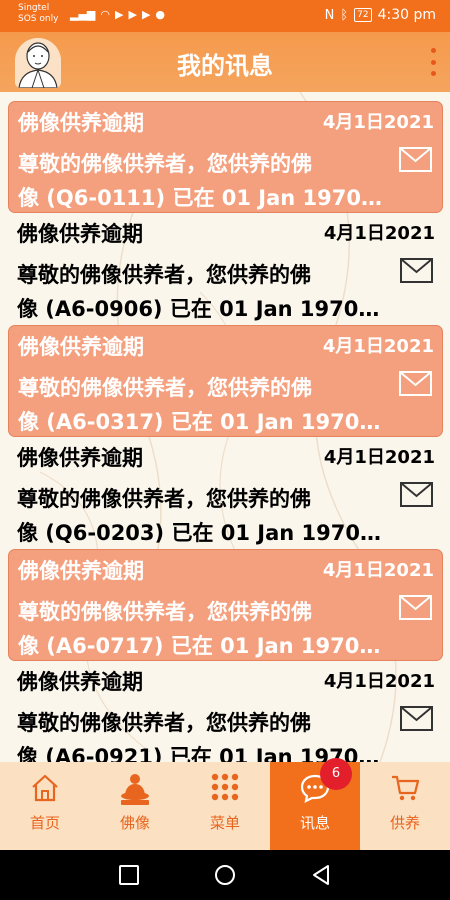 The width and height of the screenshot is (450, 900). Describe the element at coordinates (83, 14) in the screenshot. I see `signal-icon: ▂▄▆` at that location.